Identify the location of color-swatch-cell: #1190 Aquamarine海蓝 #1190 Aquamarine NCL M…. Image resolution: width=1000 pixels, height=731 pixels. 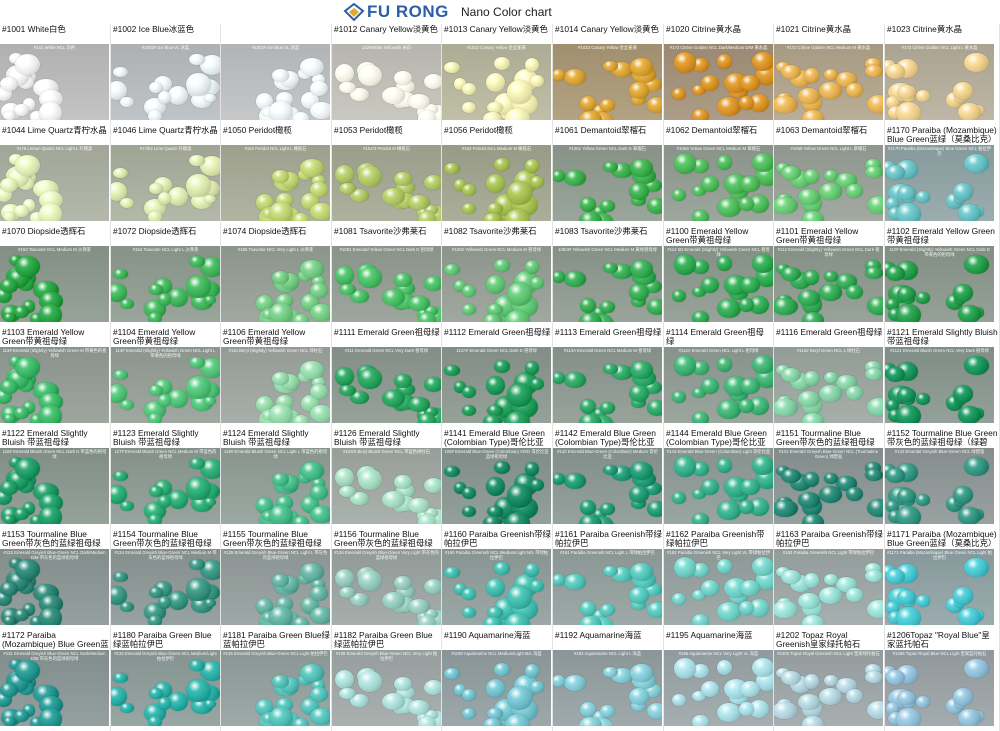
(497, 680).